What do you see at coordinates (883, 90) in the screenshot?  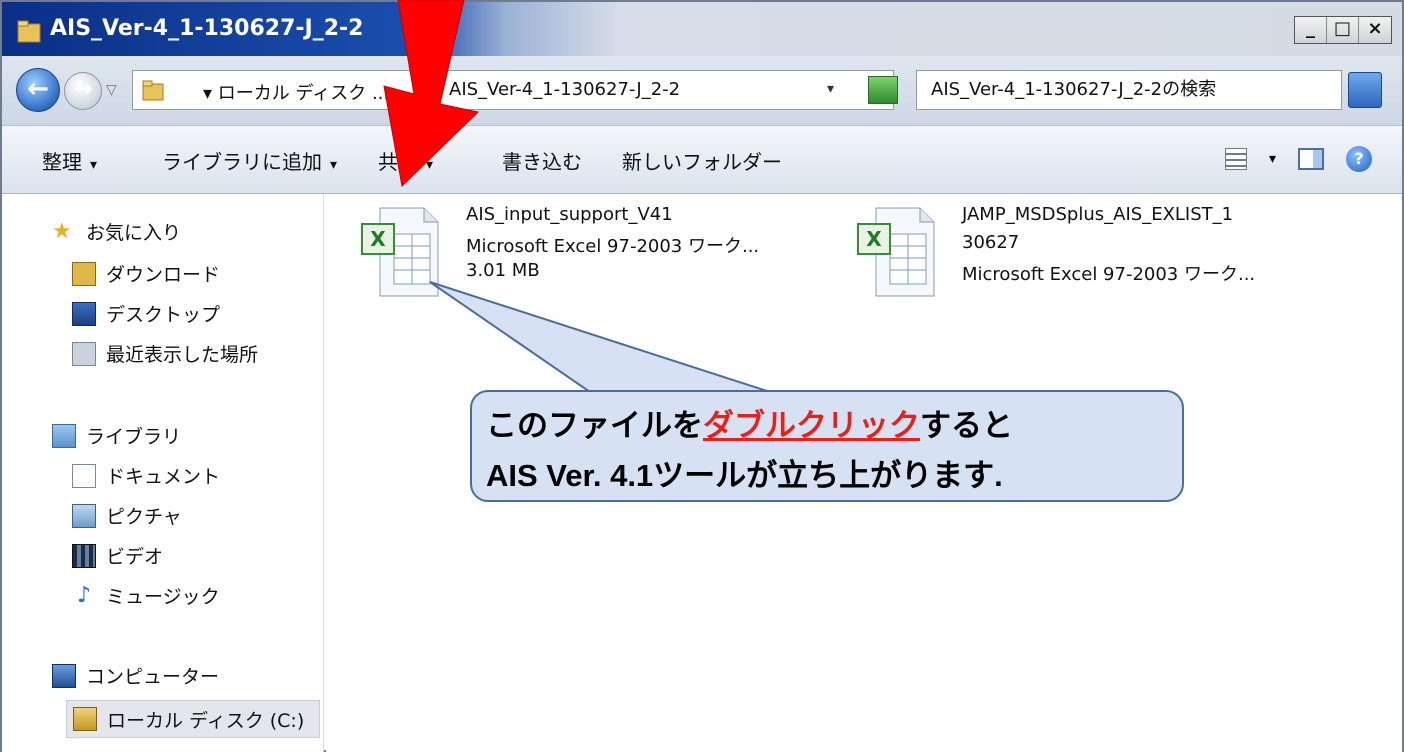 I see `refresh-button` at bounding box center [883, 90].